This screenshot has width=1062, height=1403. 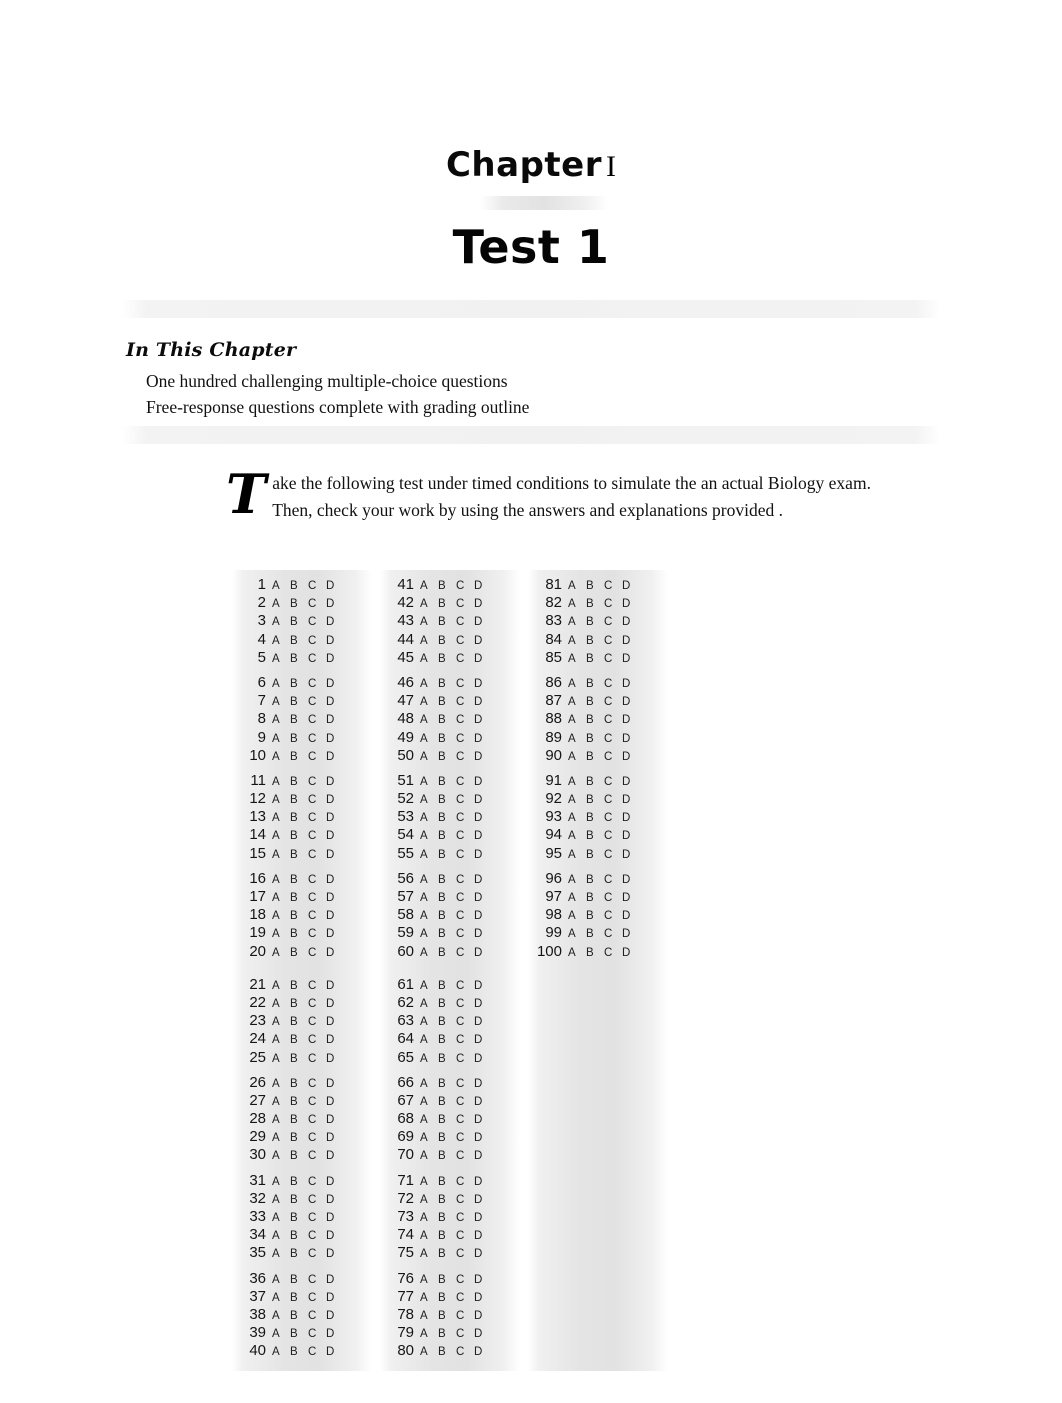 I want to click on answer-row: 92 A B C D, so click(x=589, y=799).